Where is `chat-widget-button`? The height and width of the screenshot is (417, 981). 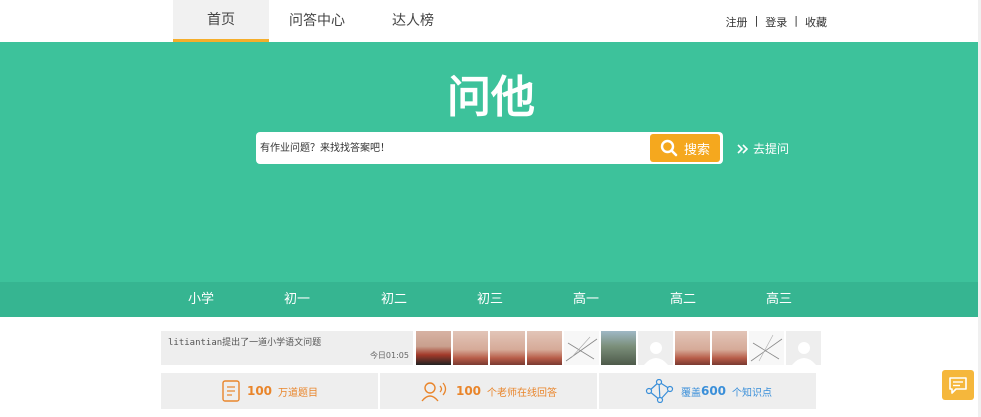
chat-widget-button is located at coordinates (958, 385).